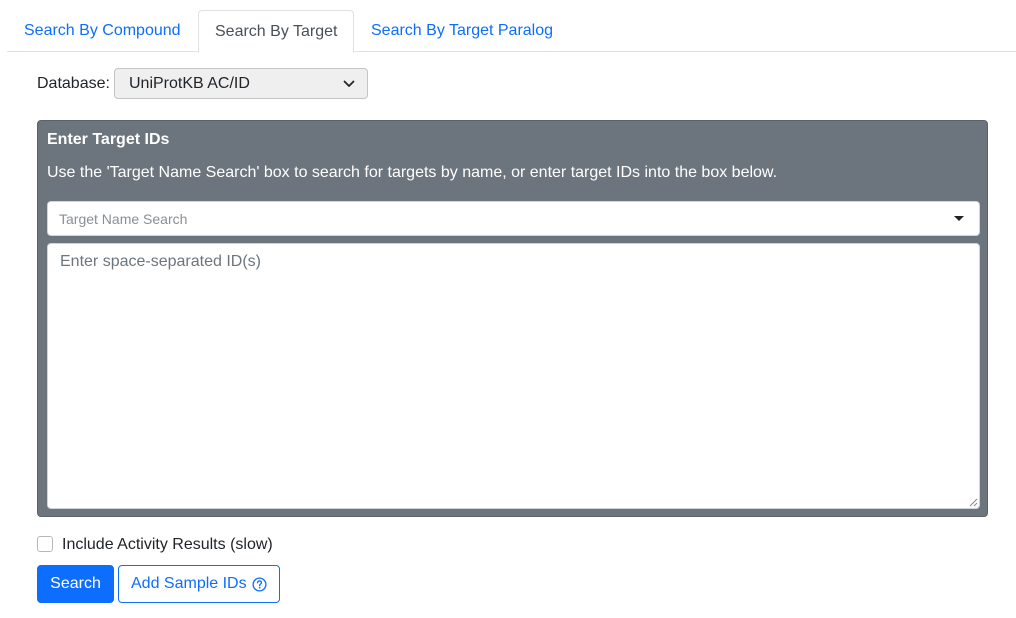  What do you see at coordinates (102, 31) in the screenshot?
I see `tab-search-by-compound: Search By Compound` at bounding box center [102, 31].